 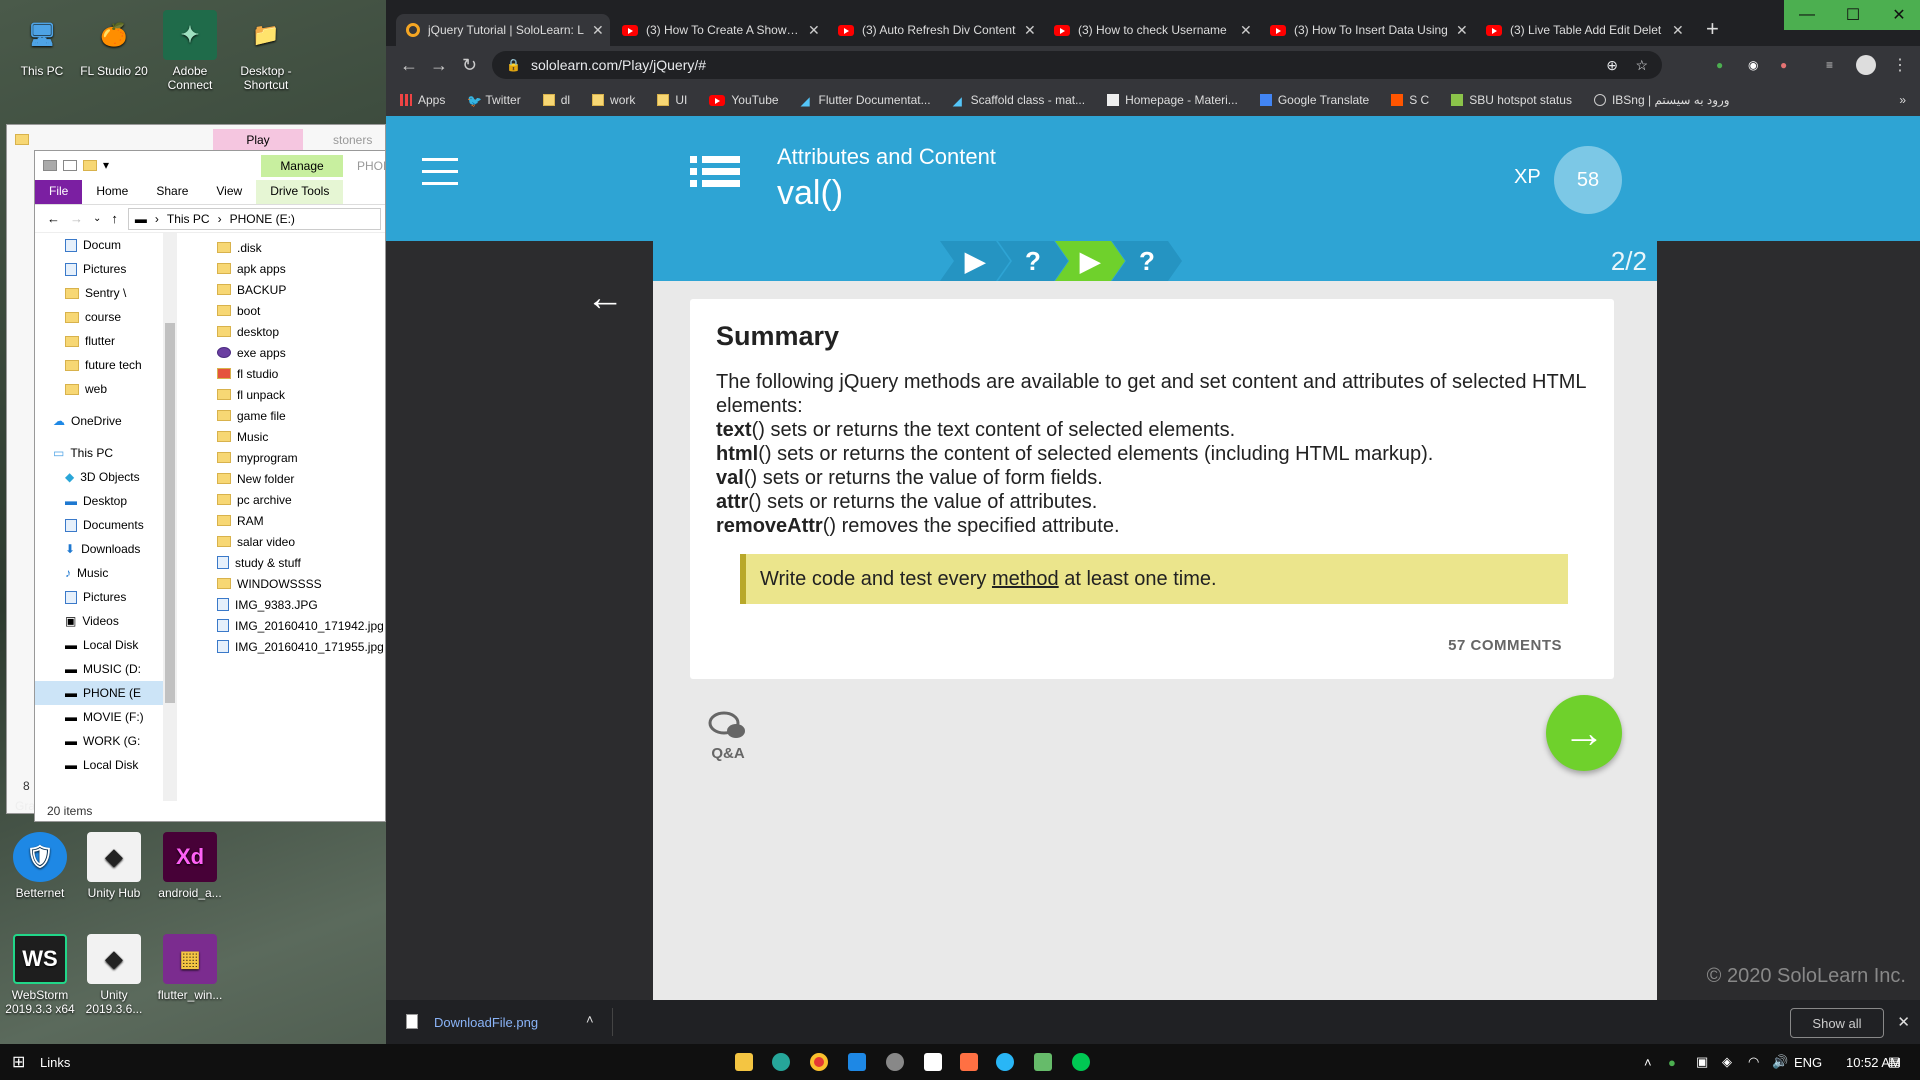 What do you see at coordinates (40, 866) in the screenshot?
I see `betternet-desktop-icon: 🛡 Betternet` at bounding box center [40, 866].